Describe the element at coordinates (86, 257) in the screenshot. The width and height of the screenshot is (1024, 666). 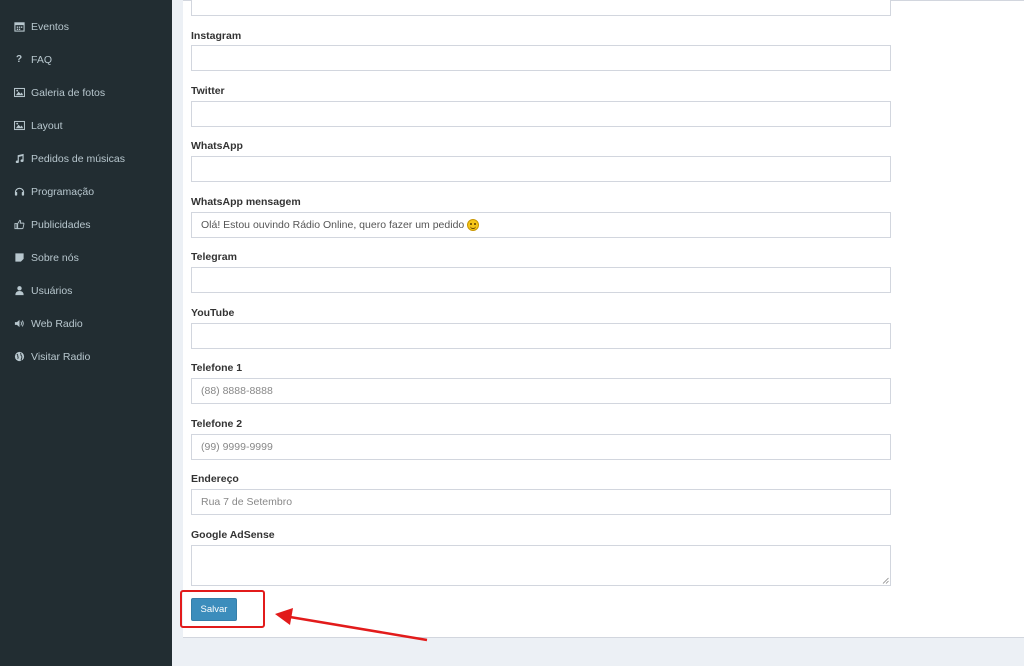
I see `sidebar-item-sobre: Sobre nós` at that location.